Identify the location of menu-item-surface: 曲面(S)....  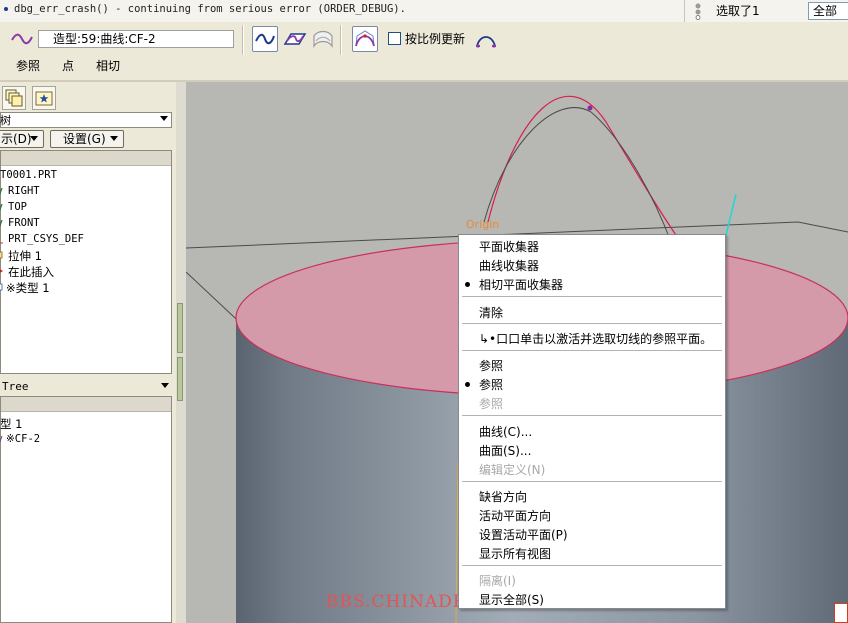
(505, 450).